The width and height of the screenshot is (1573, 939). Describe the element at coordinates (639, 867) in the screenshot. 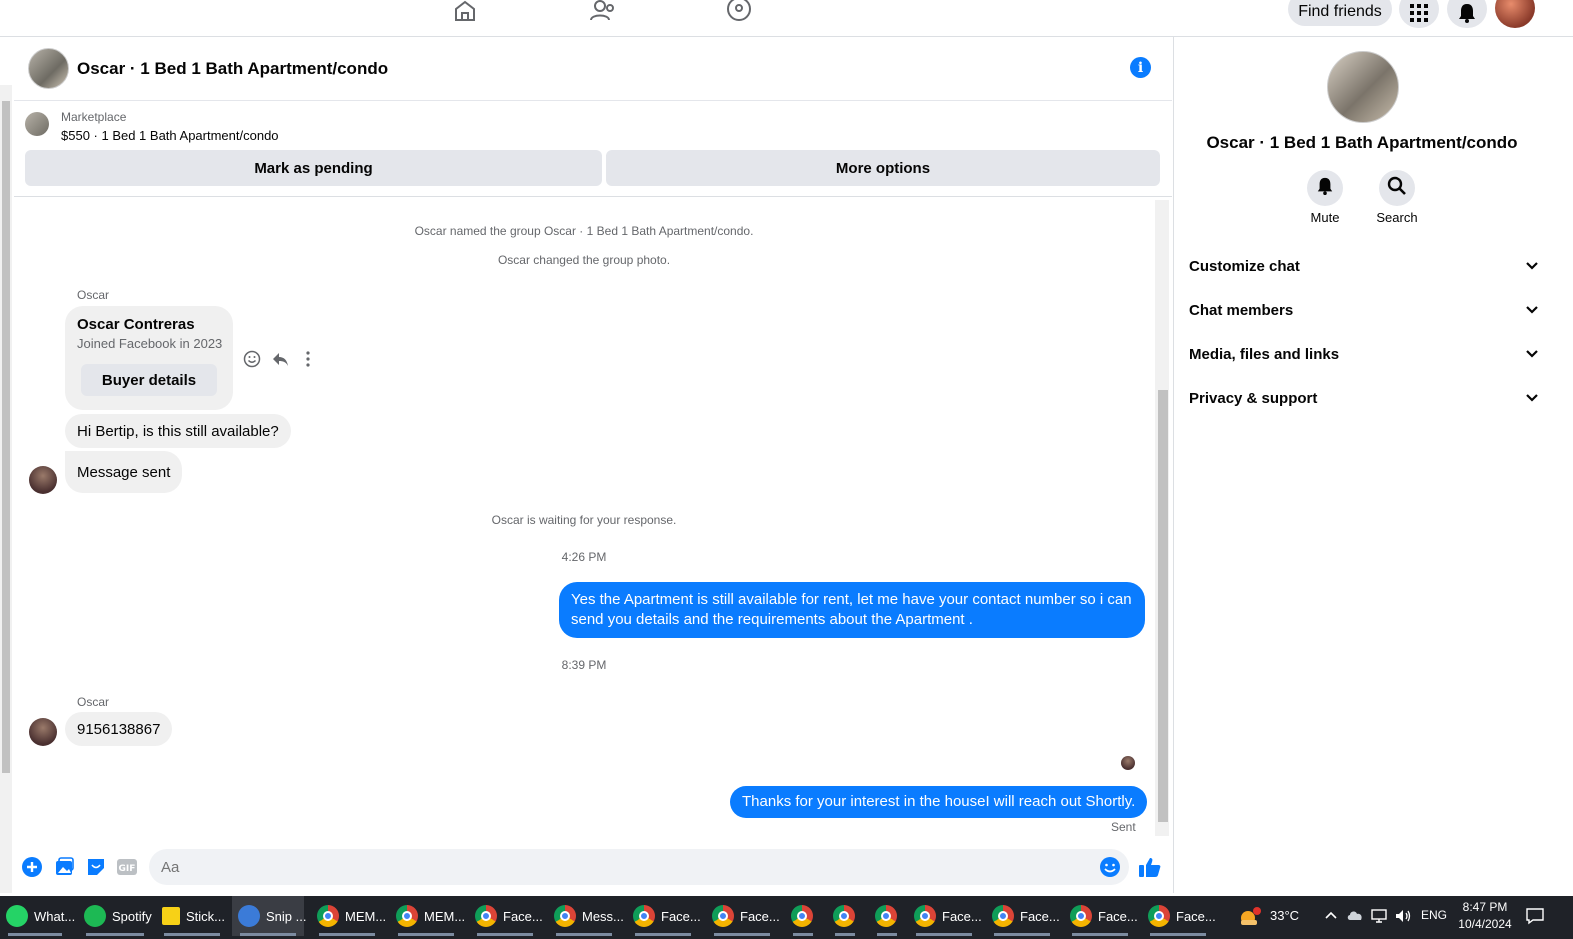

I see `message-input` at that location.